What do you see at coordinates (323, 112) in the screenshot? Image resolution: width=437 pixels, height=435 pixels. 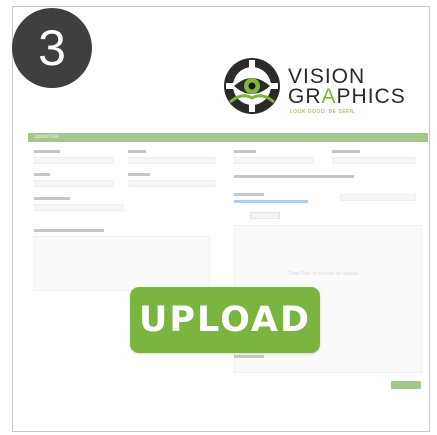 I see `logo-tagline: LOOK GOOD. BE SEEN.` at bounding box center [323, 112].